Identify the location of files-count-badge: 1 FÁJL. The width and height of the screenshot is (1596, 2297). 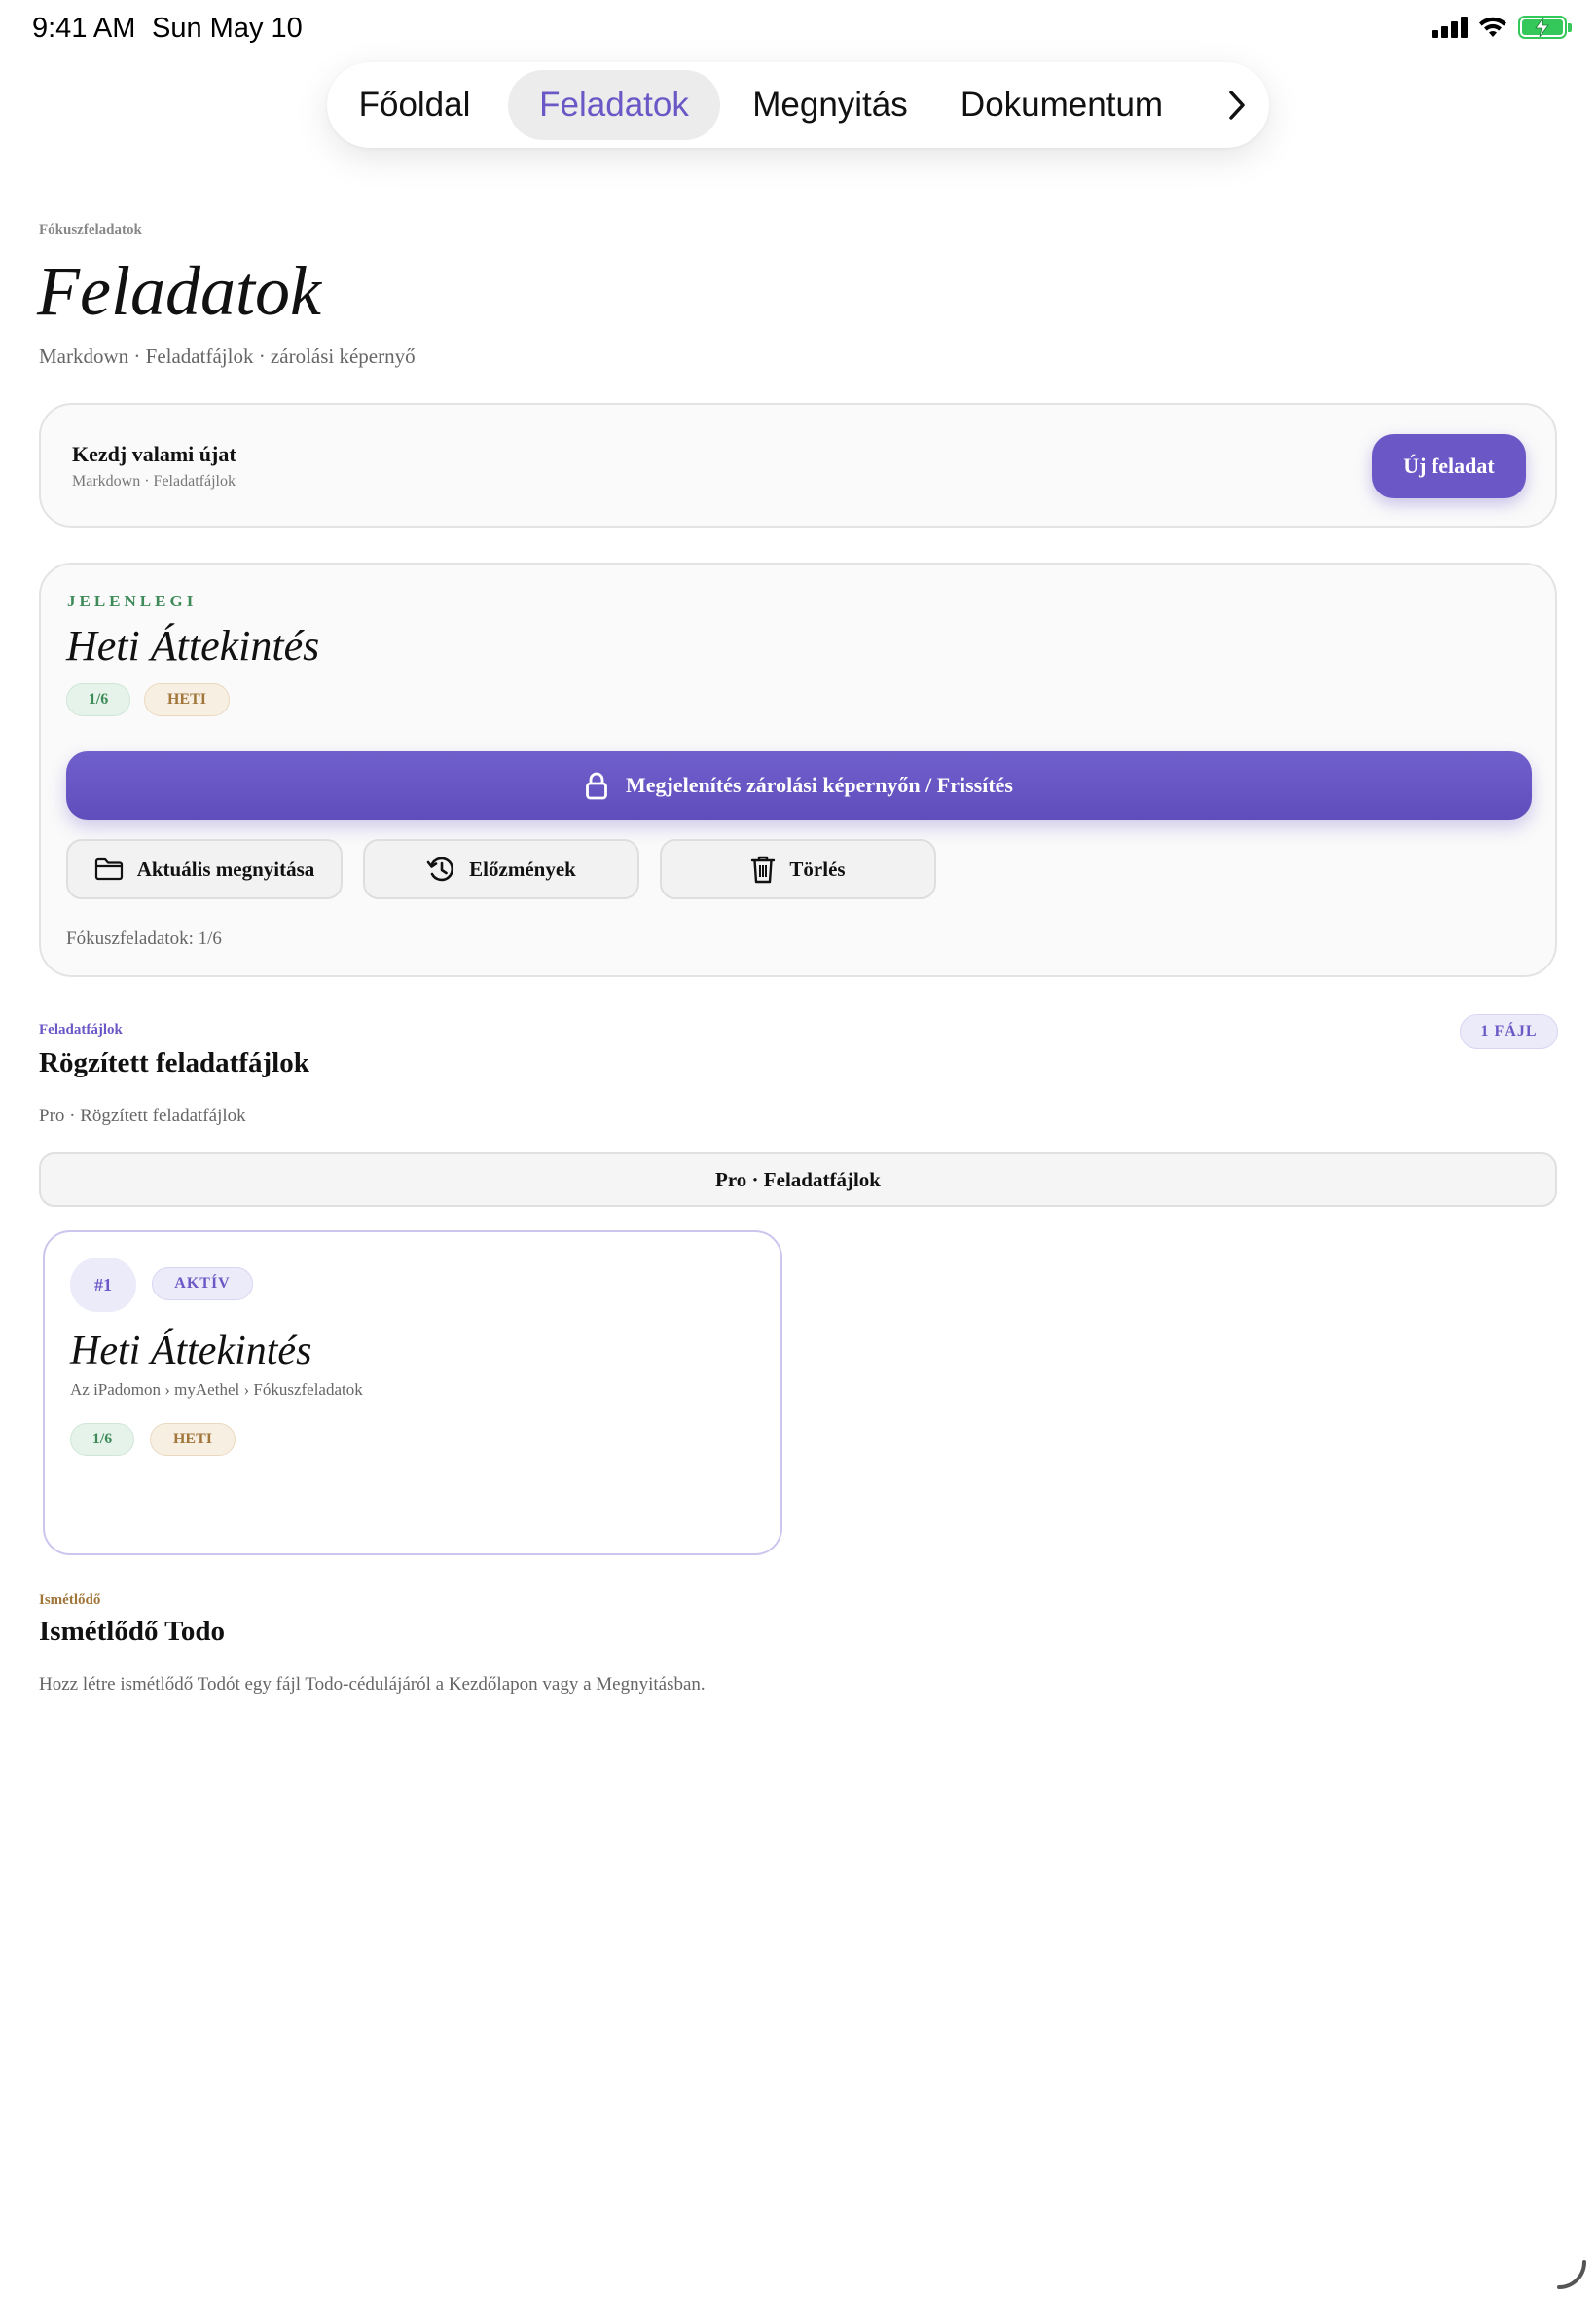
(1509, 1031).